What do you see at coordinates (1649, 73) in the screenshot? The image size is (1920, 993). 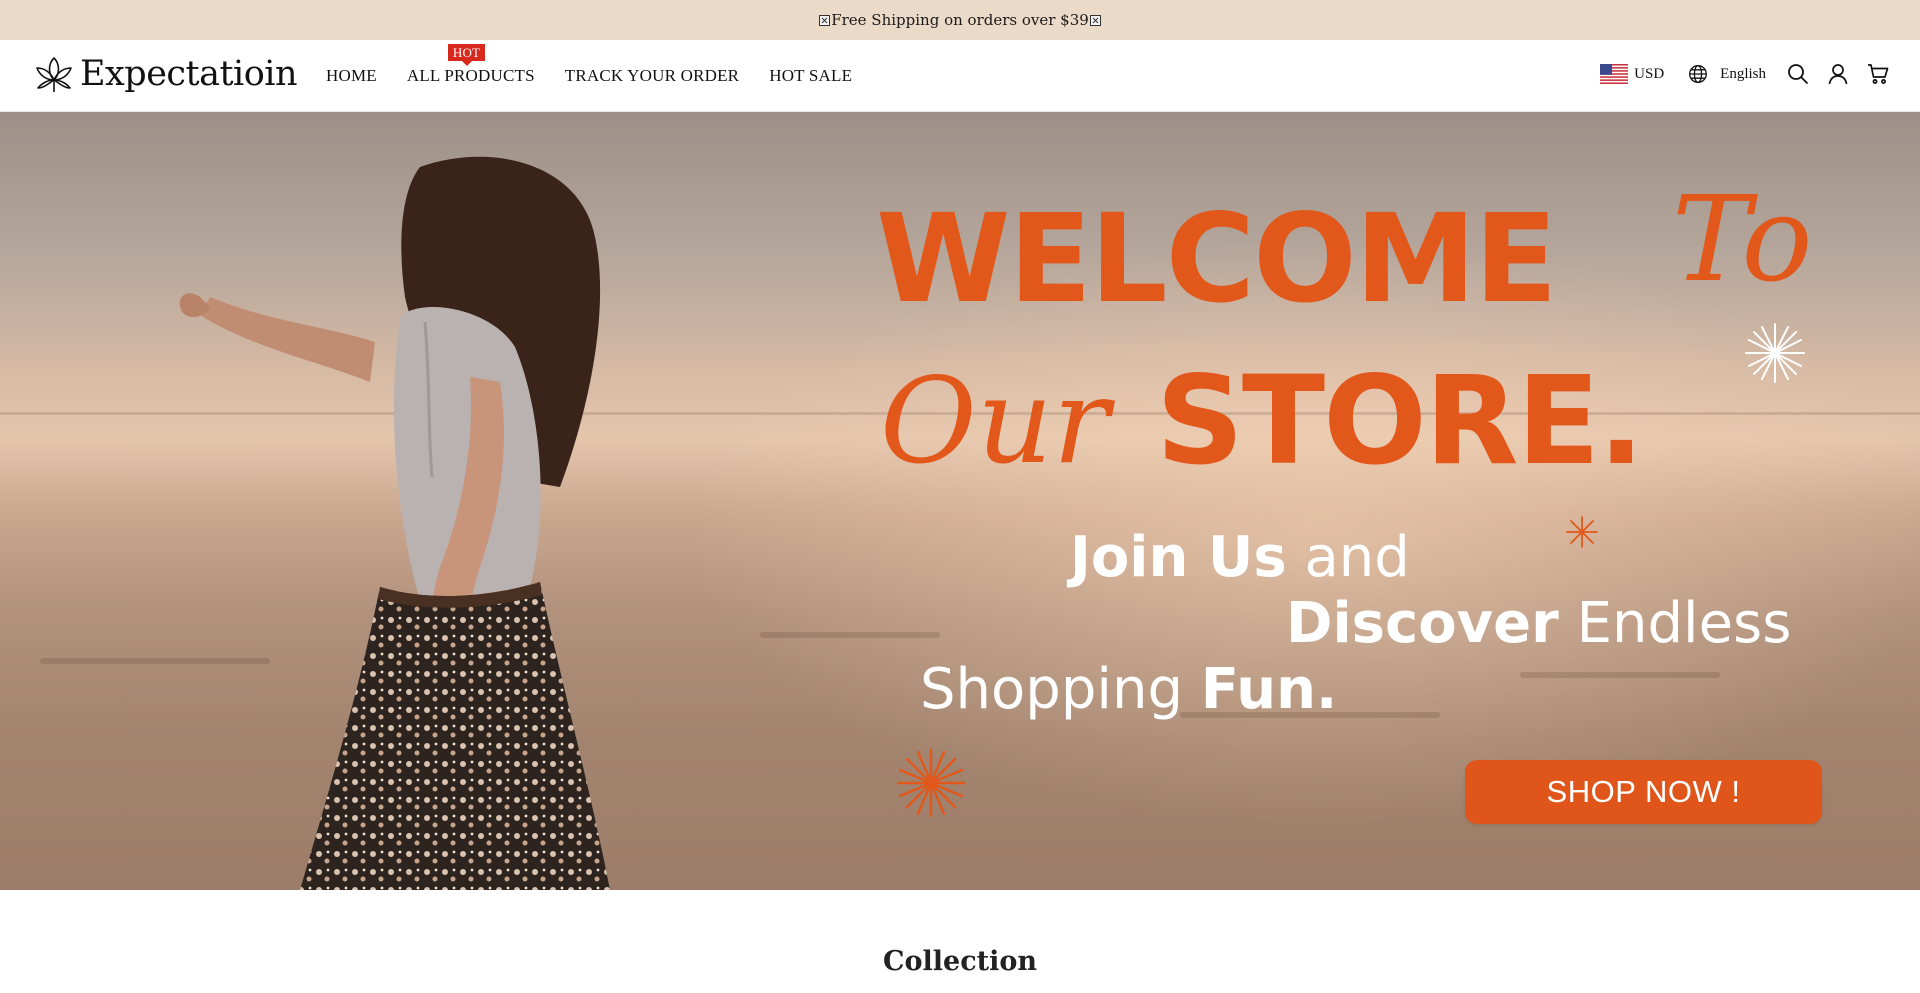 I see `currency-label: USD` at bounding box center [1649, 73].